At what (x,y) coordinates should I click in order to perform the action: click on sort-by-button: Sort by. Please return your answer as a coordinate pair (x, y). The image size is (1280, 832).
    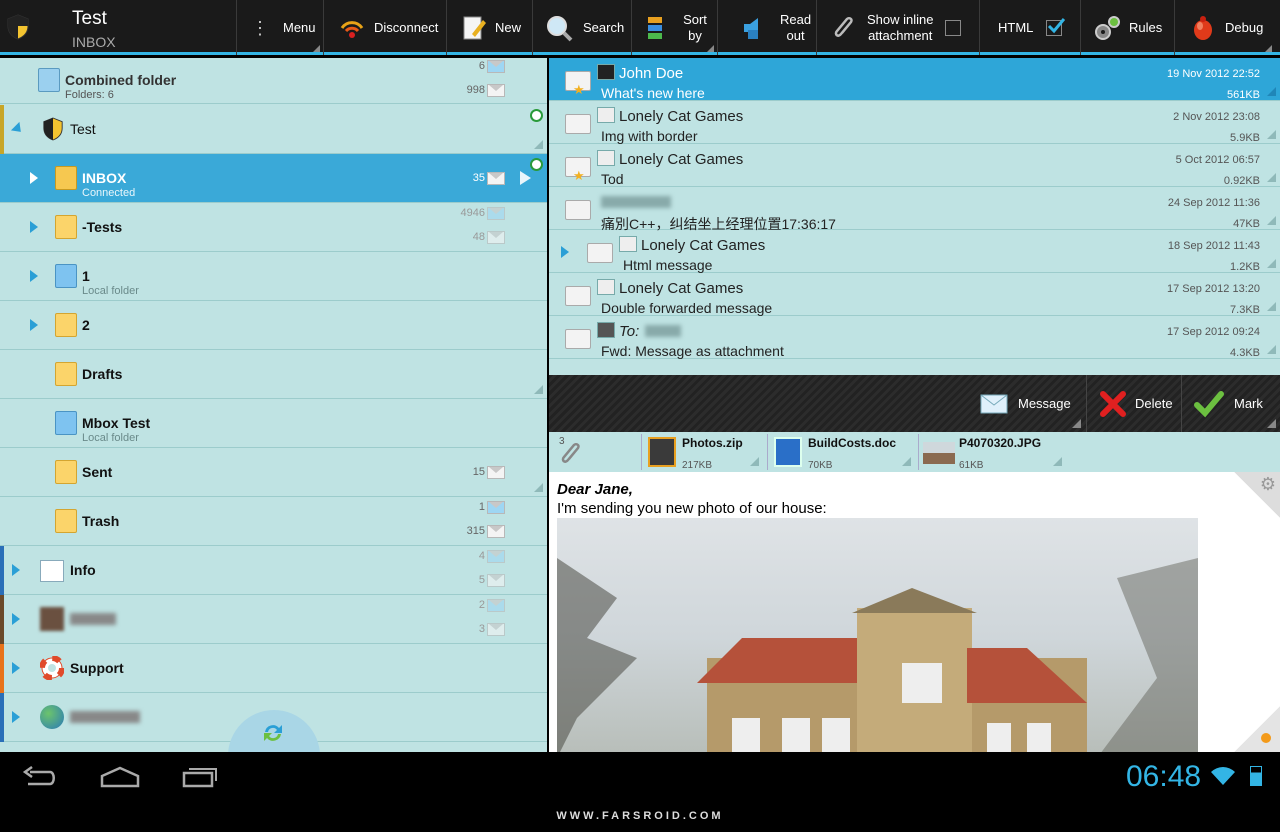
    Looking at the image, I should click on (675, 27).